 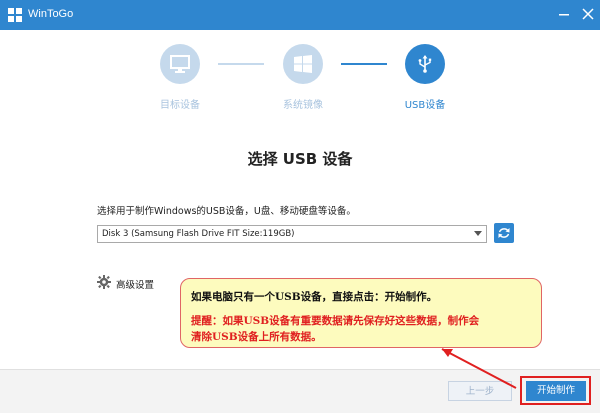 I want to click on step-circle-usb-device, so click(x=425, y=64).